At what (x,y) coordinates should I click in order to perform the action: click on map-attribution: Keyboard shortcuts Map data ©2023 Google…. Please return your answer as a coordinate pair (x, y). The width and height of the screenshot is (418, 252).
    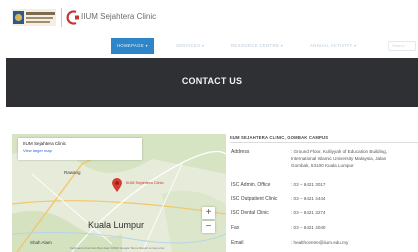
    Looking at the image, I should click on (117, 248).